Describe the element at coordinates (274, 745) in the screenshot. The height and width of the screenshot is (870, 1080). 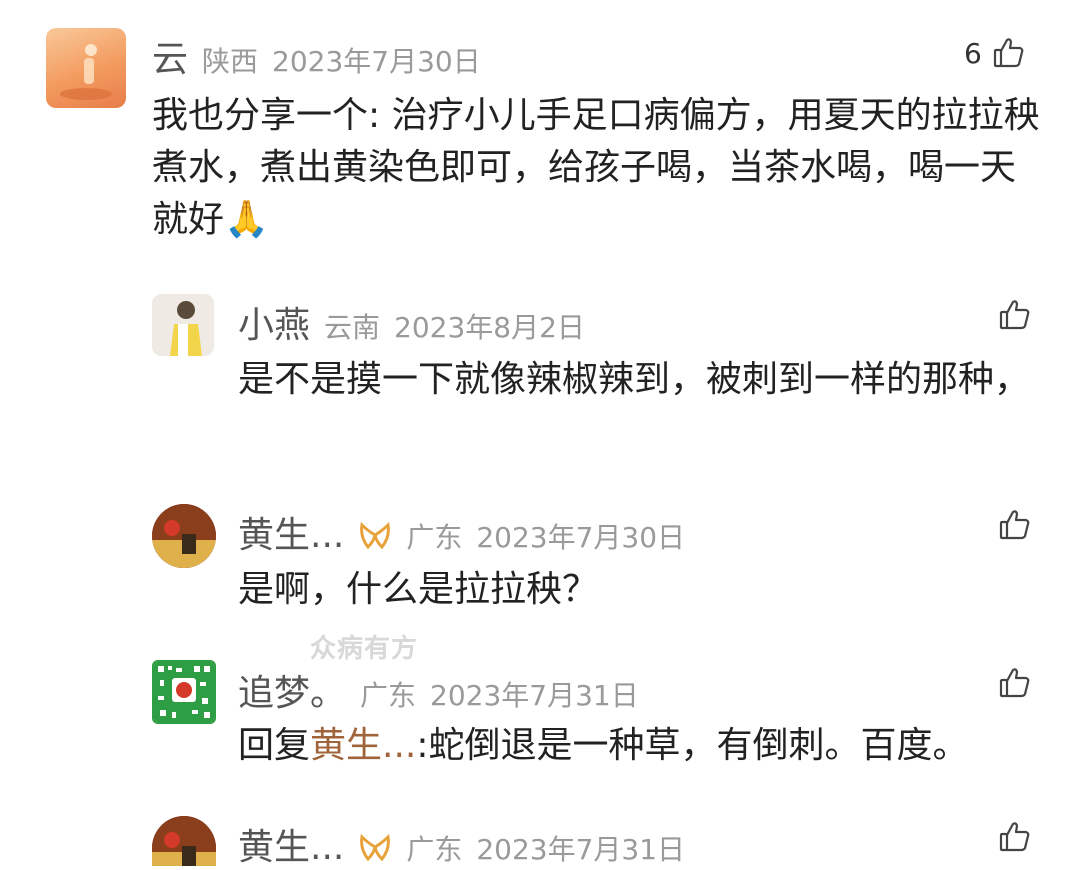
I see `reply-prefix: 回复` at that location.